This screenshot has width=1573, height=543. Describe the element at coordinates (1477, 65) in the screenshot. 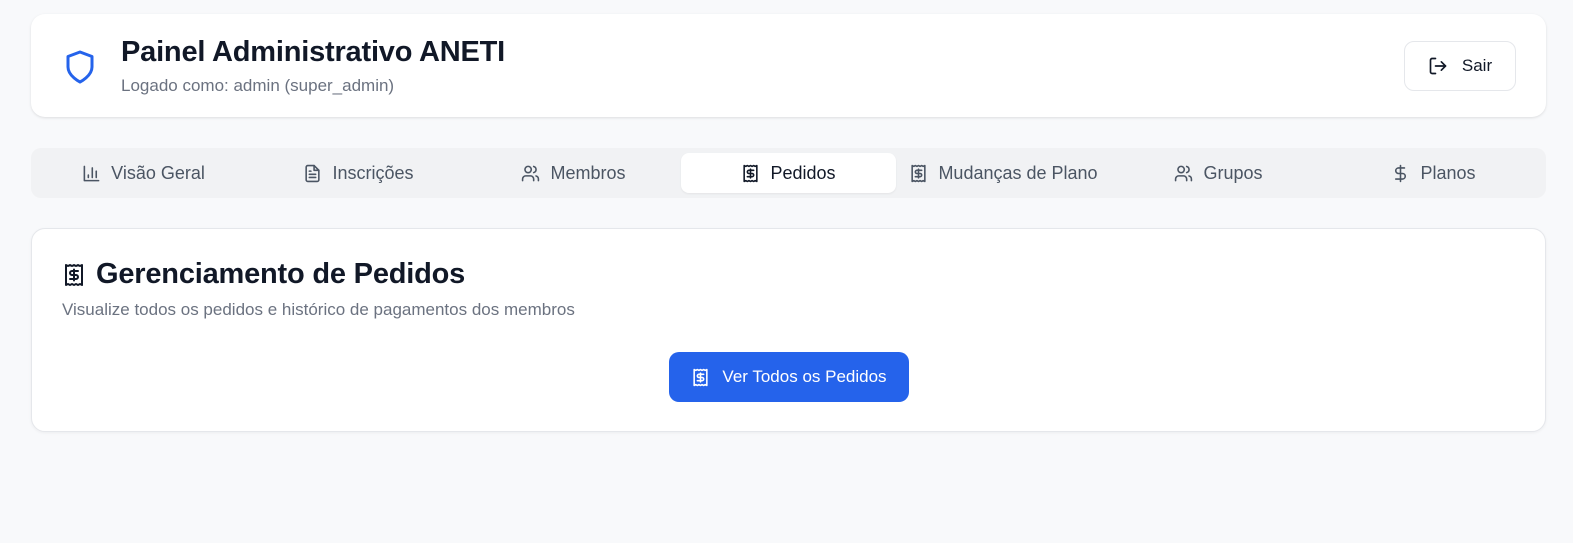

I see `logout-label: Sair` at that location.